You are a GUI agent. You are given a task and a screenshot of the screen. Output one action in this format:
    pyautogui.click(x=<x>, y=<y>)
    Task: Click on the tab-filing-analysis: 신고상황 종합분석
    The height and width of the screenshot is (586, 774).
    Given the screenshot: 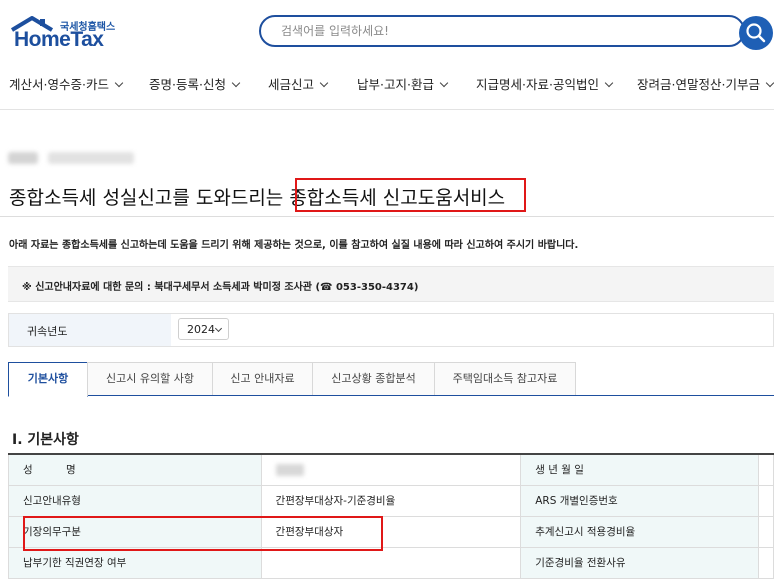 What is the action you would take?
    pyautogui.click(x=373, y=379)
    